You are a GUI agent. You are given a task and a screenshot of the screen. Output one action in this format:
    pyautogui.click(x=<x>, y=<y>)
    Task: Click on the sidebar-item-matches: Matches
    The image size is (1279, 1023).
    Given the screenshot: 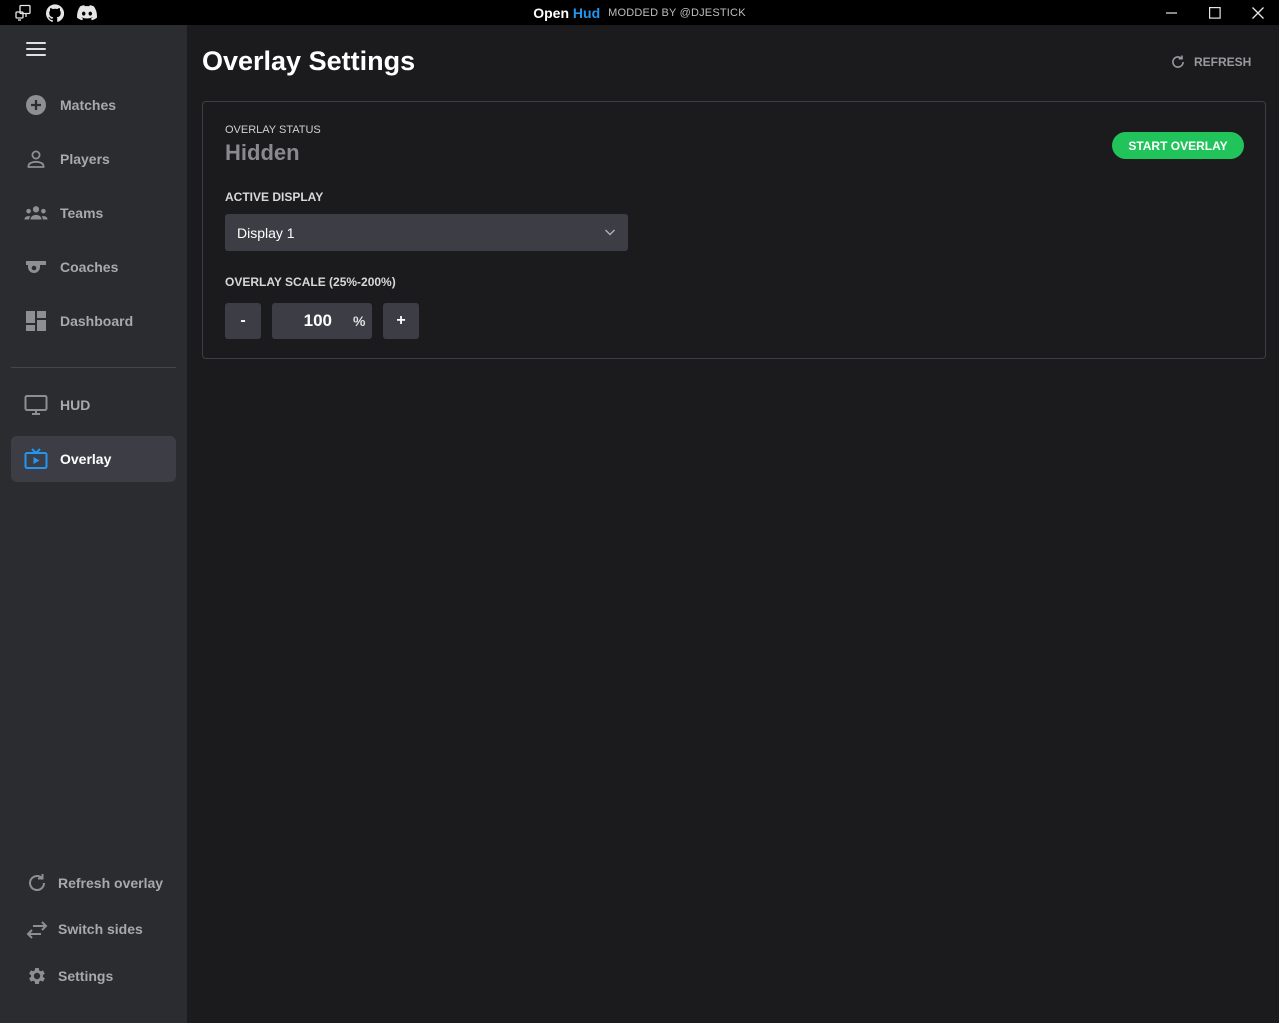 What is the action you would take?
    pyautogui.click(x=93, y=105)
    